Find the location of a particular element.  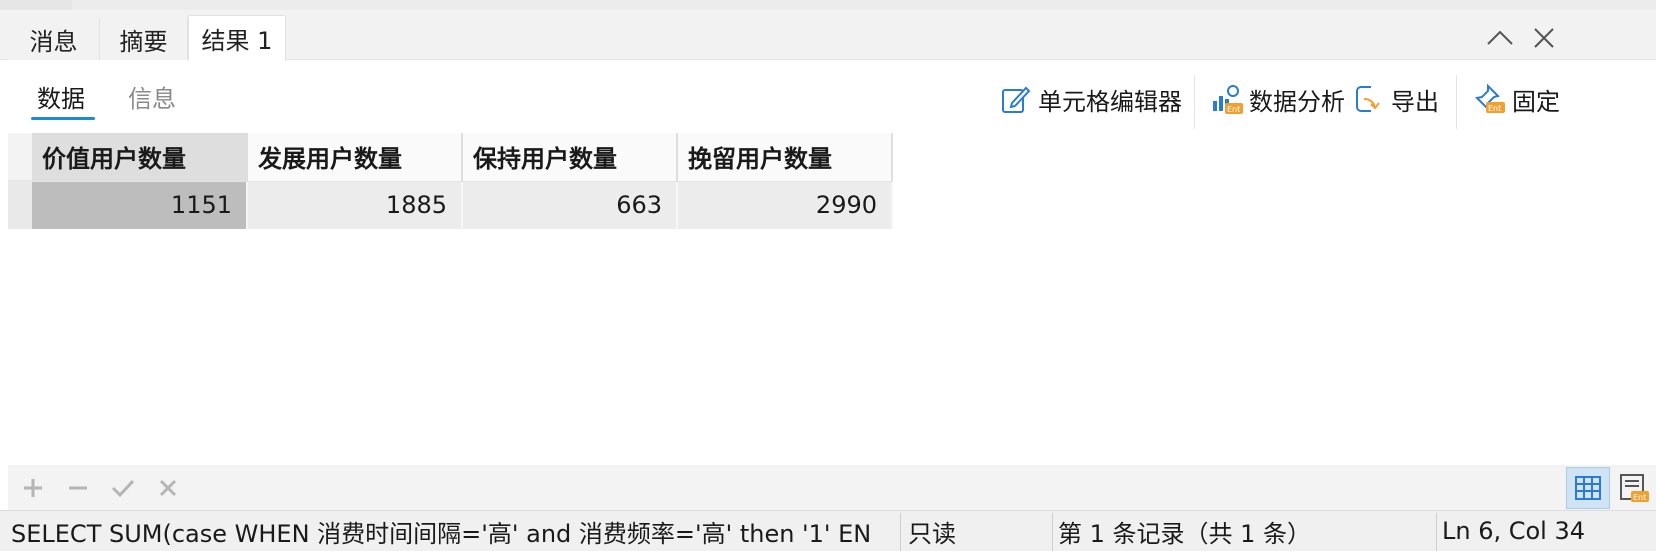

data-analysis-icon: Ent is located at coordinates (1228, 99).